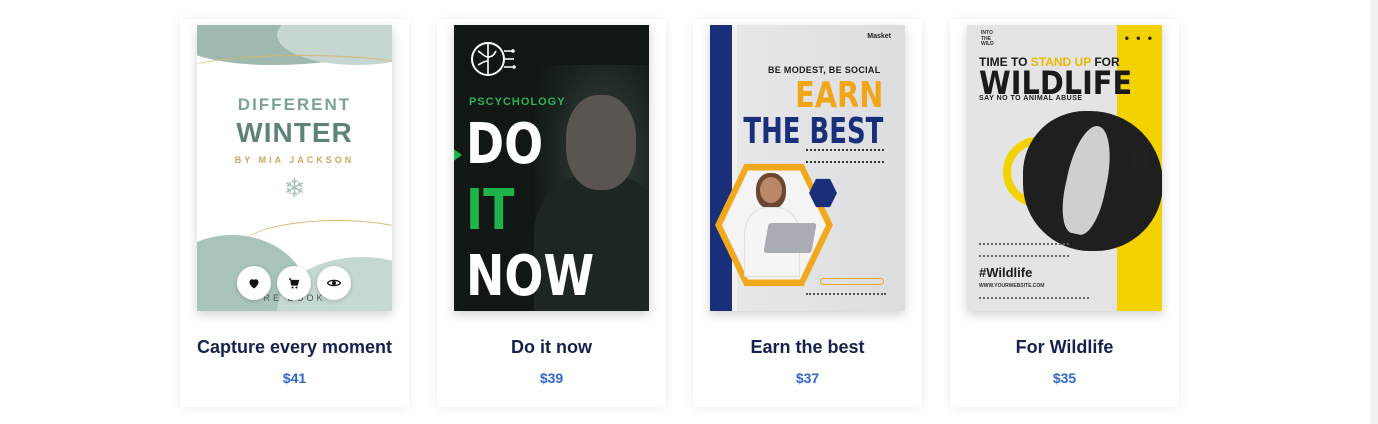 This screenshot has height=424, width=1378. Describe the element at coordinates (517, 102) in the screenshot. I see `cover-category: PSCYCHOLOGY` at that location.